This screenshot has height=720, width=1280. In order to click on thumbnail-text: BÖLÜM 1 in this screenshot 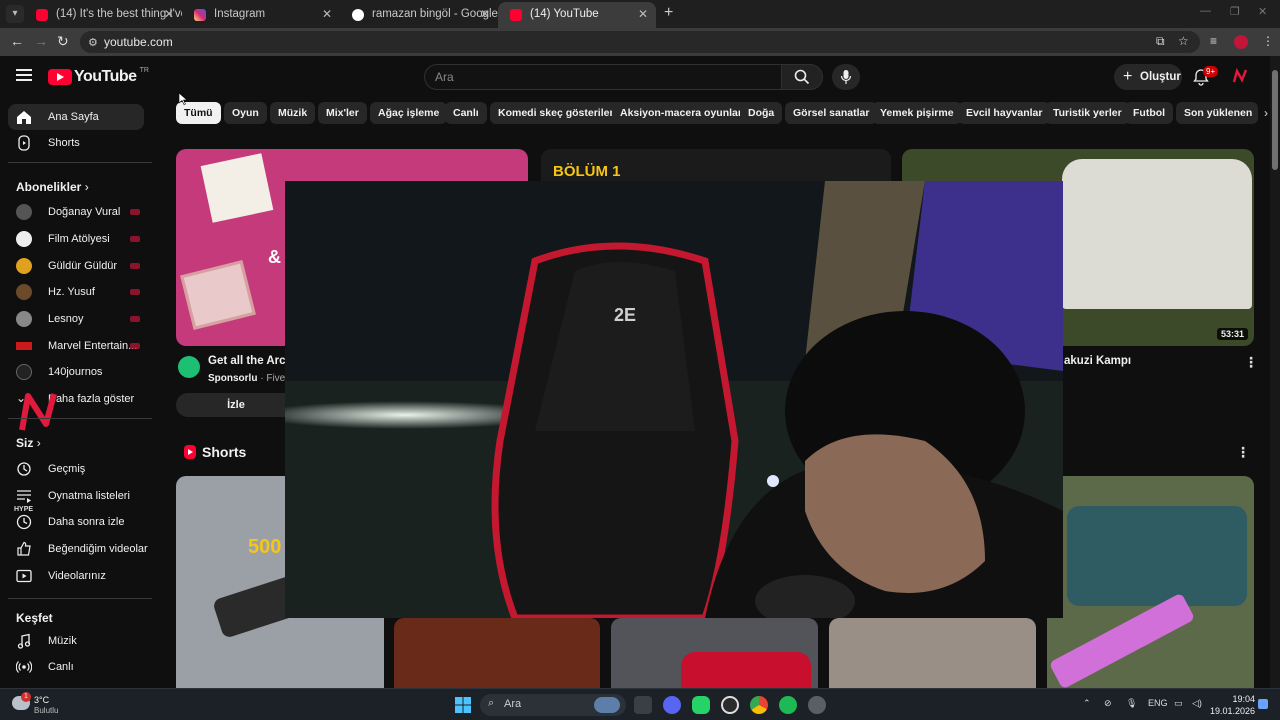, I will do `click(587, 171)`.